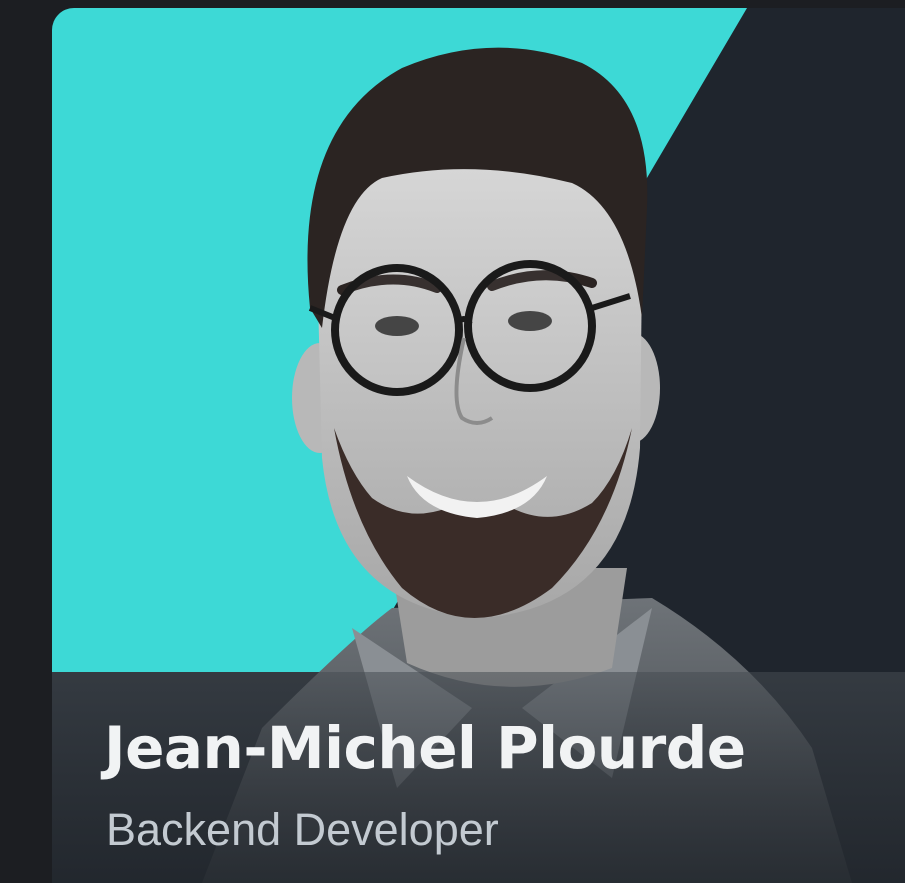 This screenshot has width=905, height=883. I want to click on person-role: Backend Developer, so click(302, 829).